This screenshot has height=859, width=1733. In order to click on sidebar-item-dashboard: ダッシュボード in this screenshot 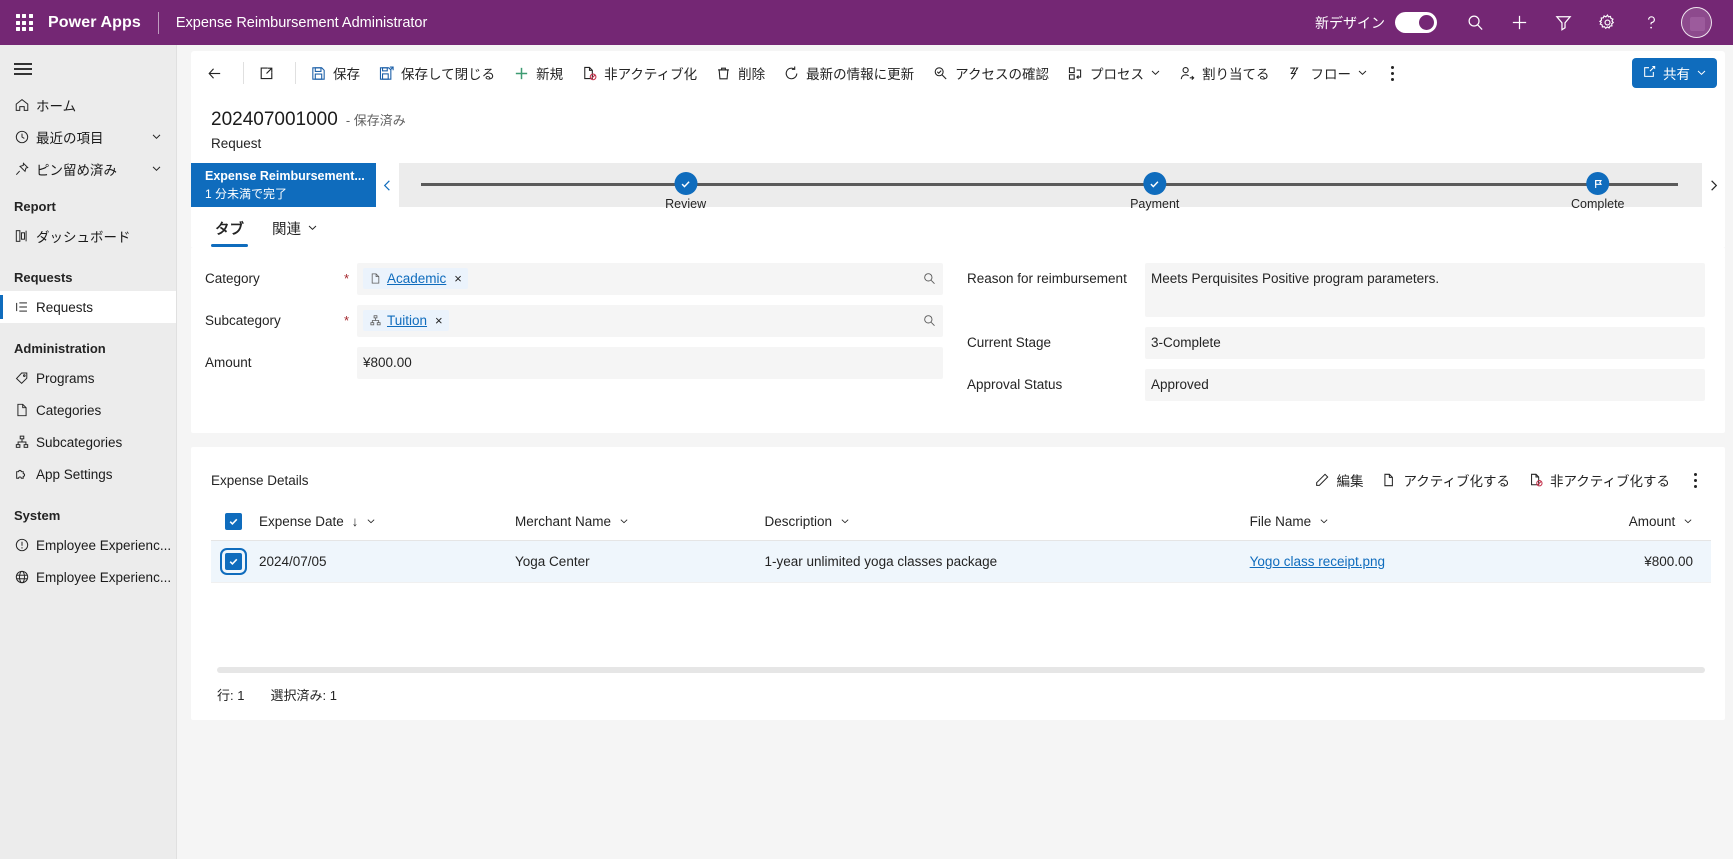, I will do `click(88, 236)`.